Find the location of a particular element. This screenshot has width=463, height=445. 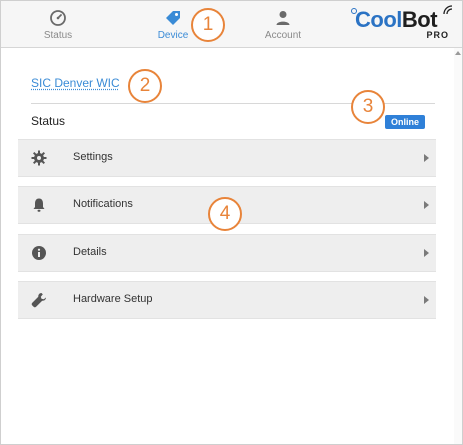

nav-tab-status-label: Status is located at coordinates (58, 35).